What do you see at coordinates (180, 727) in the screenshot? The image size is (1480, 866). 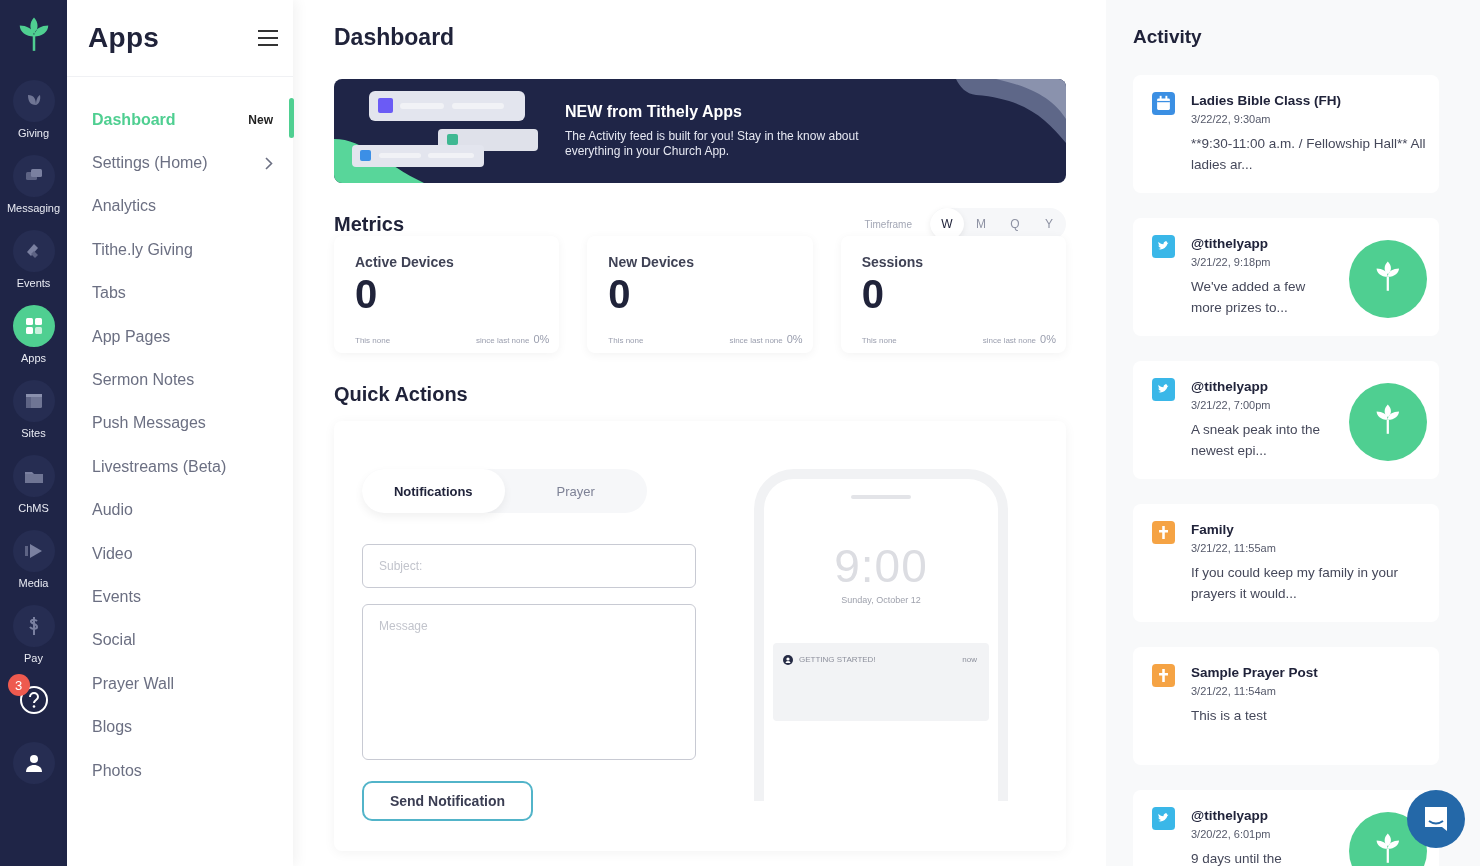 I see `menu-item: Blogs` at bounding box center [180, 727].